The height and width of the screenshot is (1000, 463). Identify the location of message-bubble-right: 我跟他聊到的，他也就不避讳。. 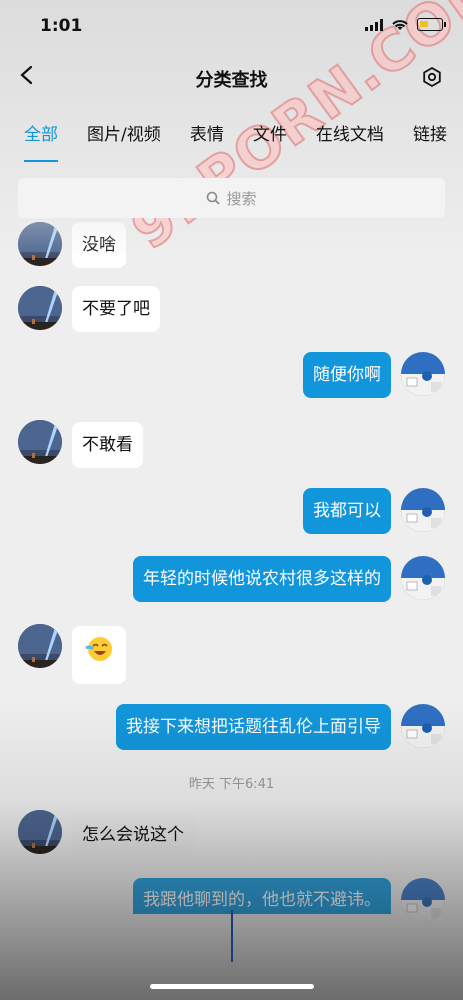
(262, 896).